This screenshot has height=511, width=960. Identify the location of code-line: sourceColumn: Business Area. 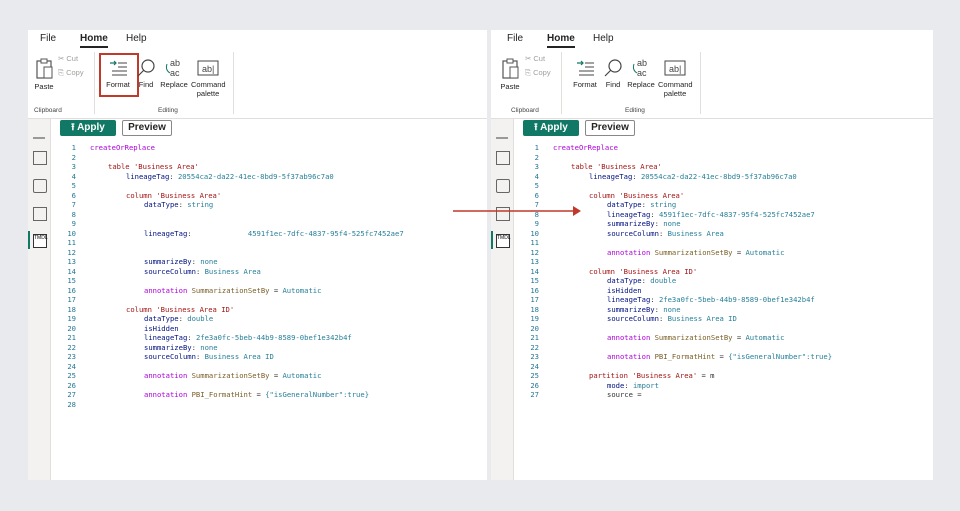
(202, 271).